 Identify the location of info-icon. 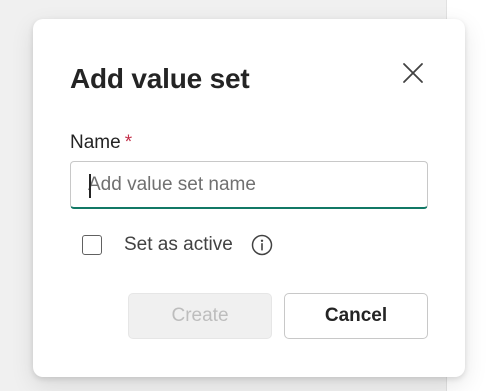
(262, 245).